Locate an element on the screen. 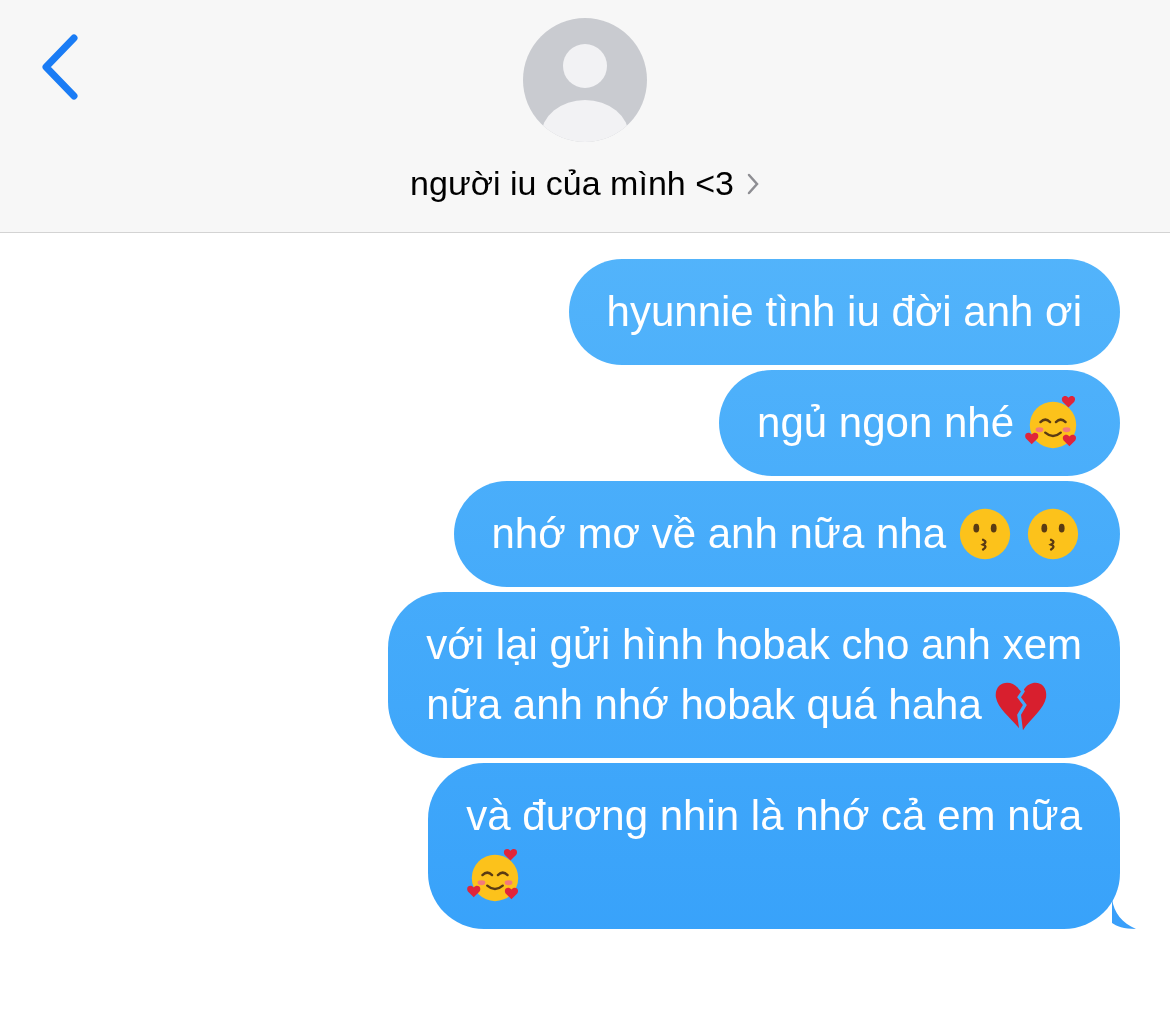  message-text: với lại gửi hình hobak cho anh xem is located at coordinates (754, 645).